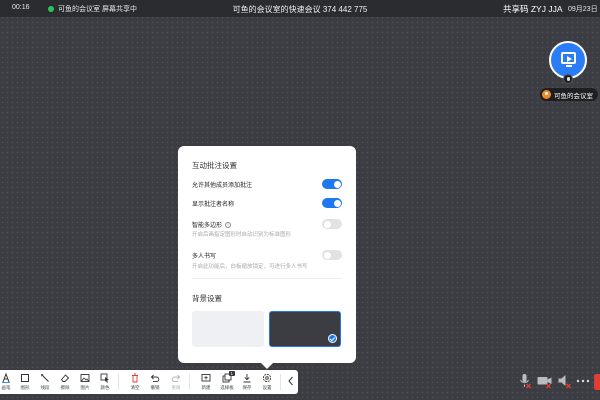  I want to click on trash-icon, so click(135, 378).